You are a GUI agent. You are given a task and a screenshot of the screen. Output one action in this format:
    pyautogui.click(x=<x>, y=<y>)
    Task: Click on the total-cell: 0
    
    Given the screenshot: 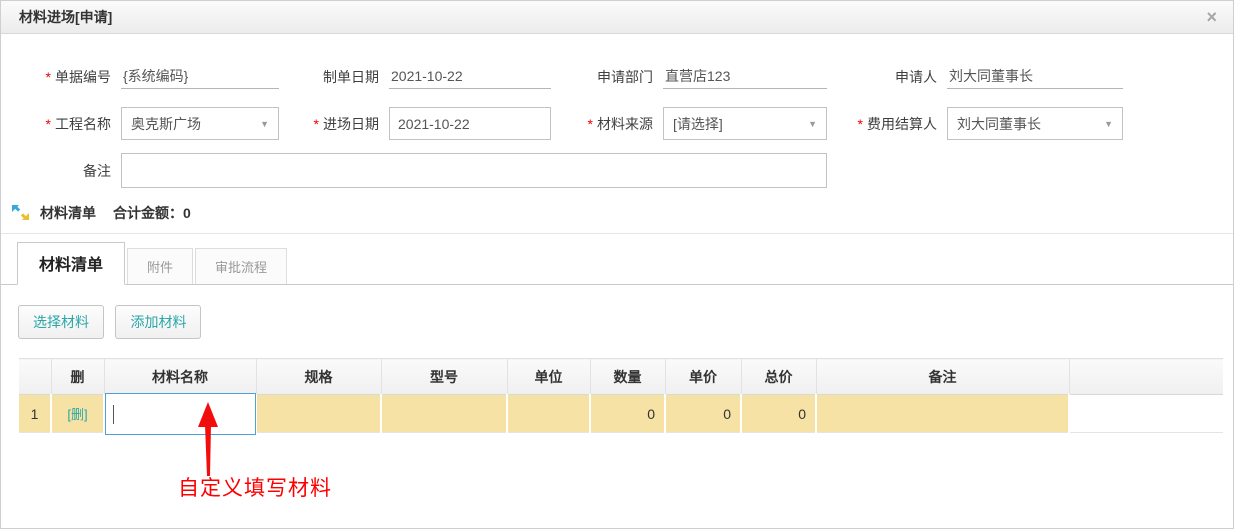 What is the action you would take?
    pyautogui.click(x=779, y=413)
    